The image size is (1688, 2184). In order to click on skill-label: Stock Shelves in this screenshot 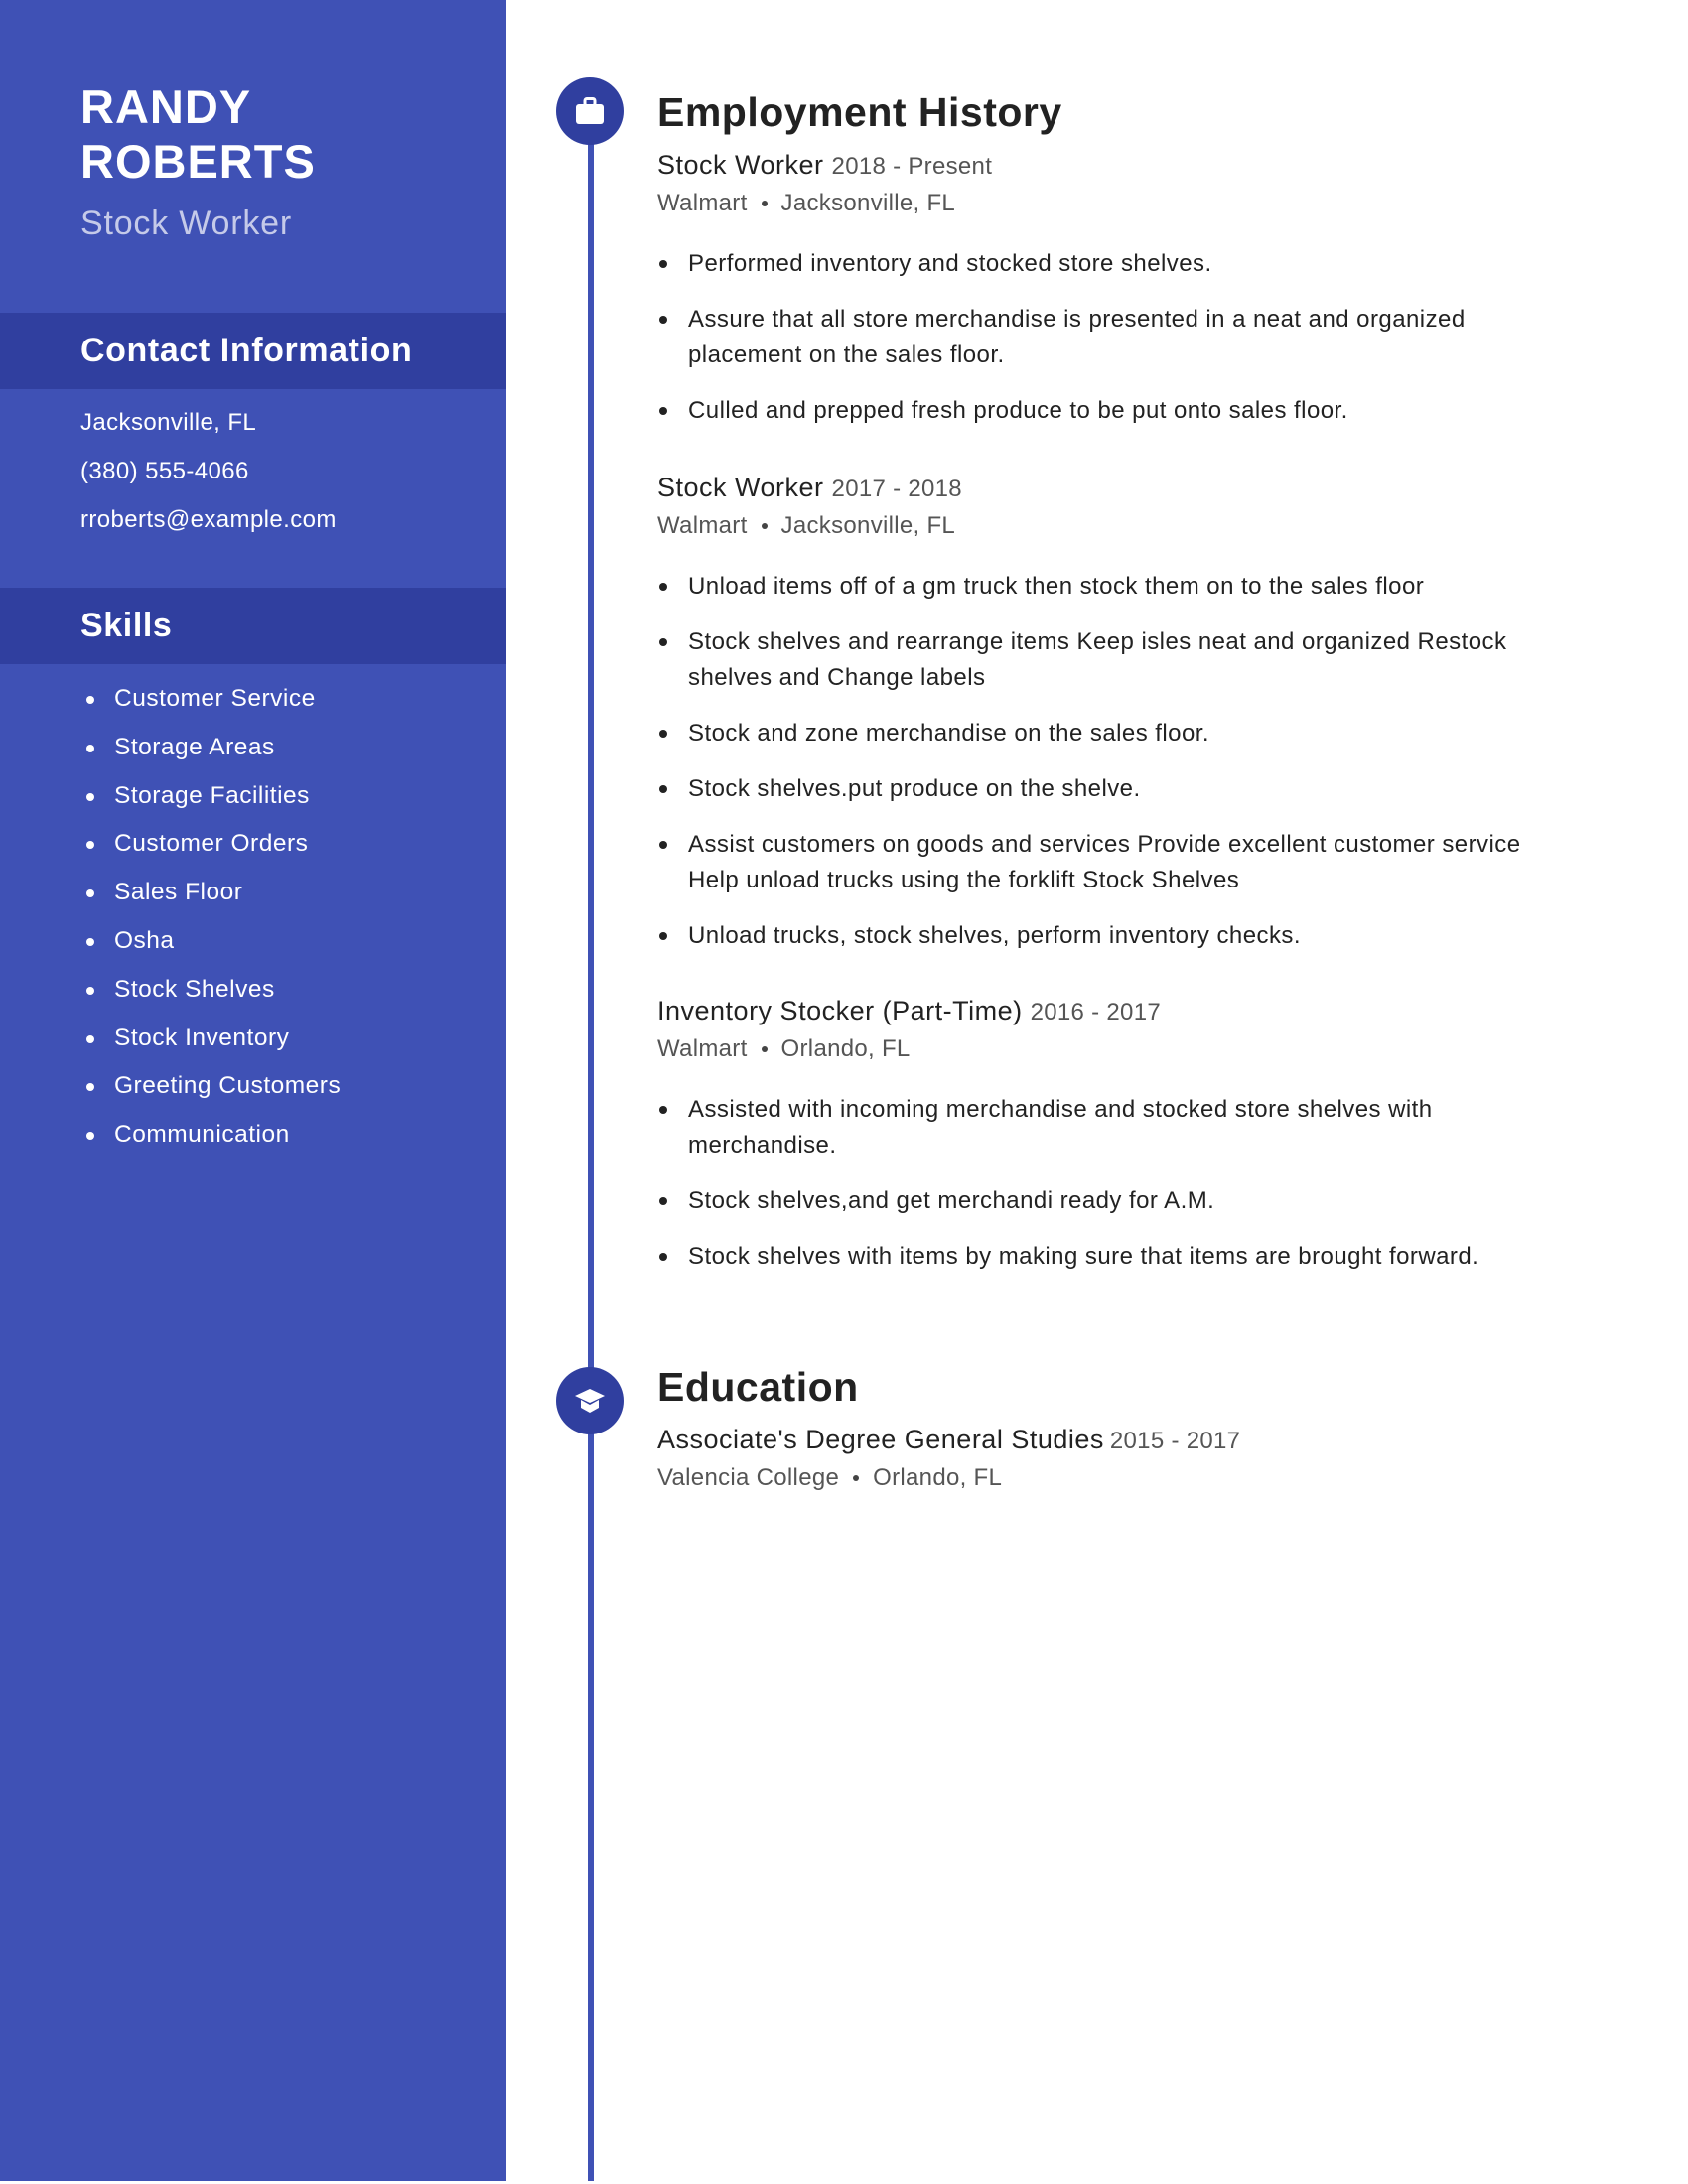, I will do `click(194, 989)`.